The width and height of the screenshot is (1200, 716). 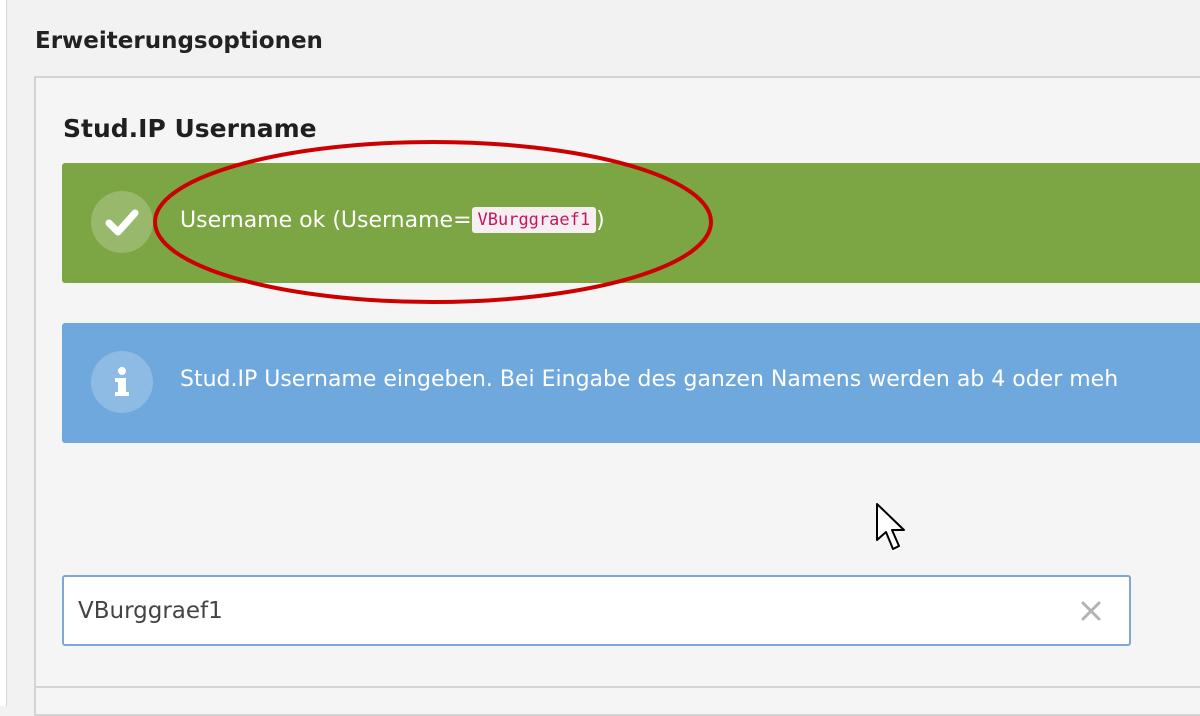 I want to click on username-input-wrapper, so click(x=596, y=610).